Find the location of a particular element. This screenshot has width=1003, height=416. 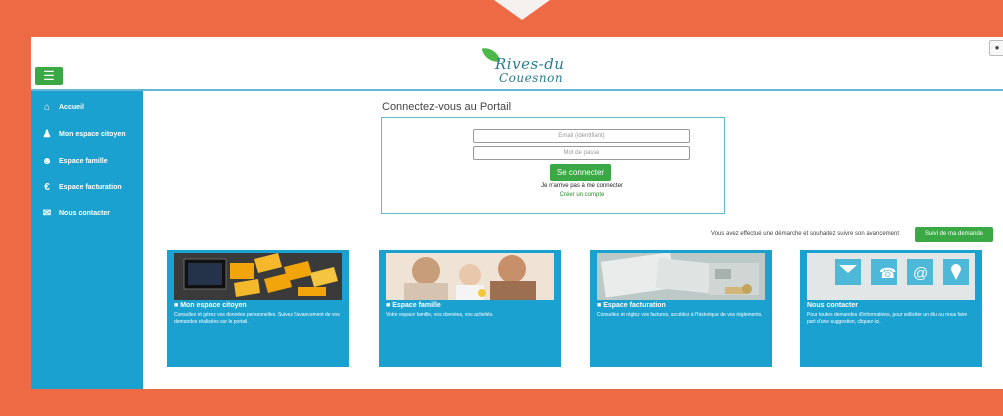

sidebar-item-label: Accueil is located at coordinates (71, 107).